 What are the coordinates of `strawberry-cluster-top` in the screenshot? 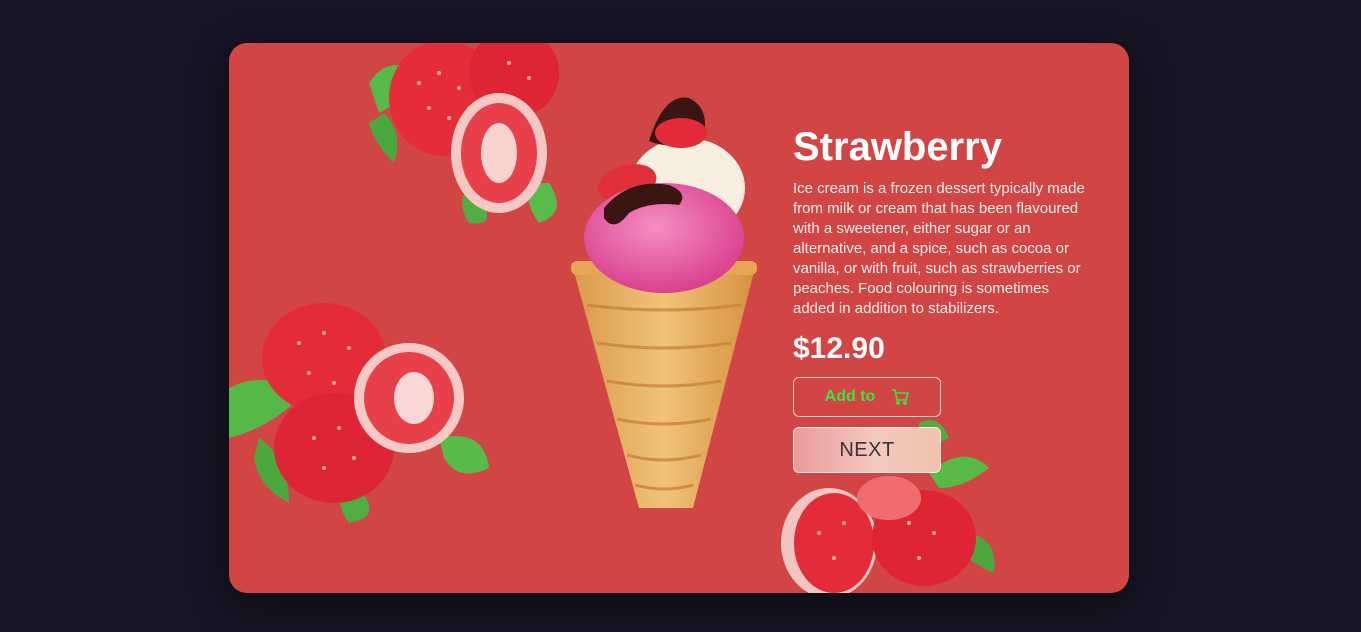 It's located at (464, 133).